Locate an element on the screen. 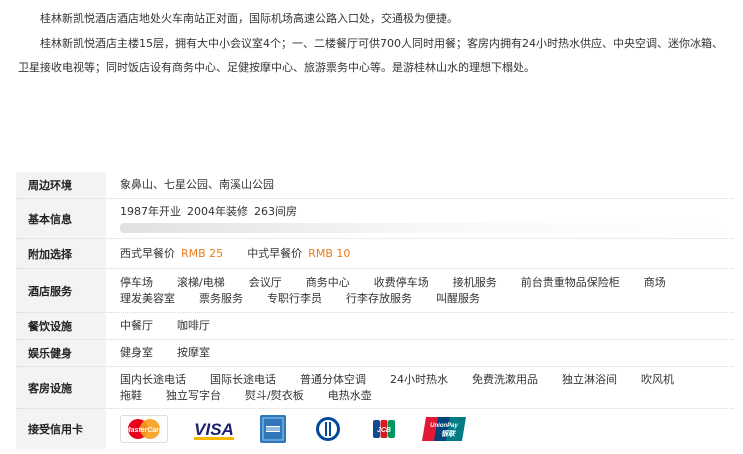  blurred-content is located at coordinates (427, 228).